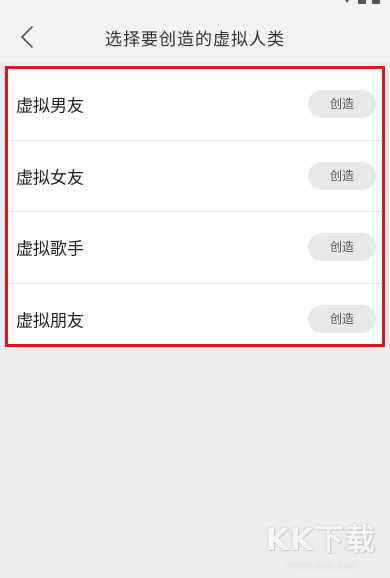  I want to click on header: 选择要创造的虚拟人类, so click(195, 37).